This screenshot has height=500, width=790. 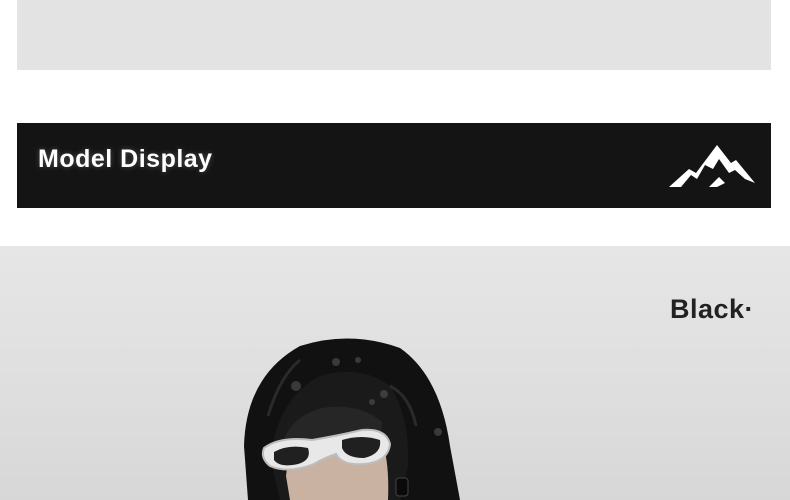 I want to click on mountain-icon, so click(x=712, y=166).